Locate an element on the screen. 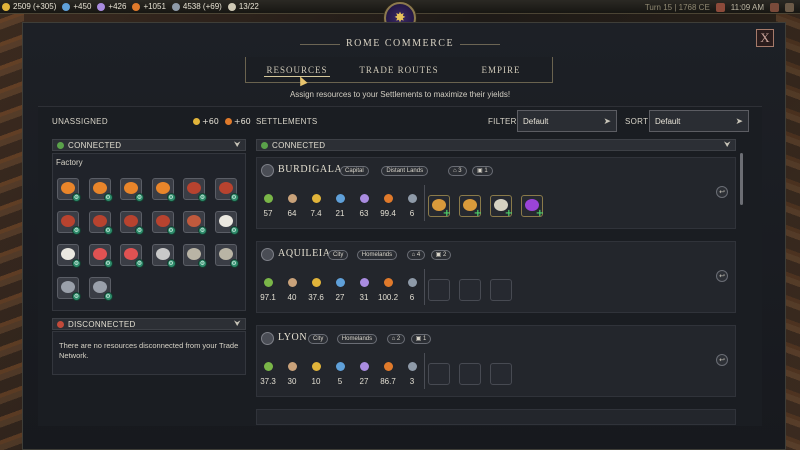 This screenshot has height=450, width=800. turn-readout: Turn 15 | 1768 CE is located at coordinates (677, 7).